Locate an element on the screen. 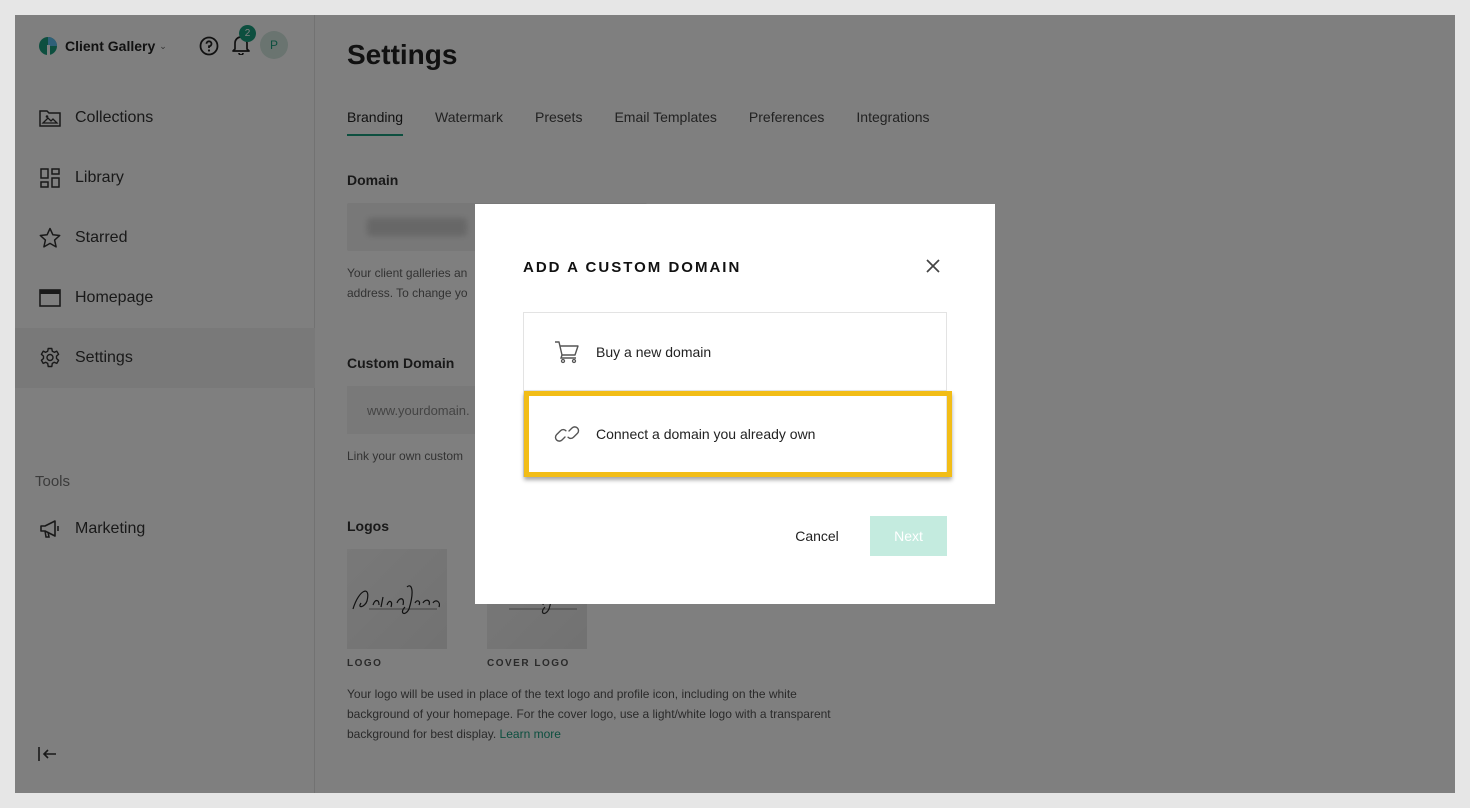 This screenshot has height=808, width=1470. connect-domain-option: Connect a domain you already own is located at coordinates (735, 433).